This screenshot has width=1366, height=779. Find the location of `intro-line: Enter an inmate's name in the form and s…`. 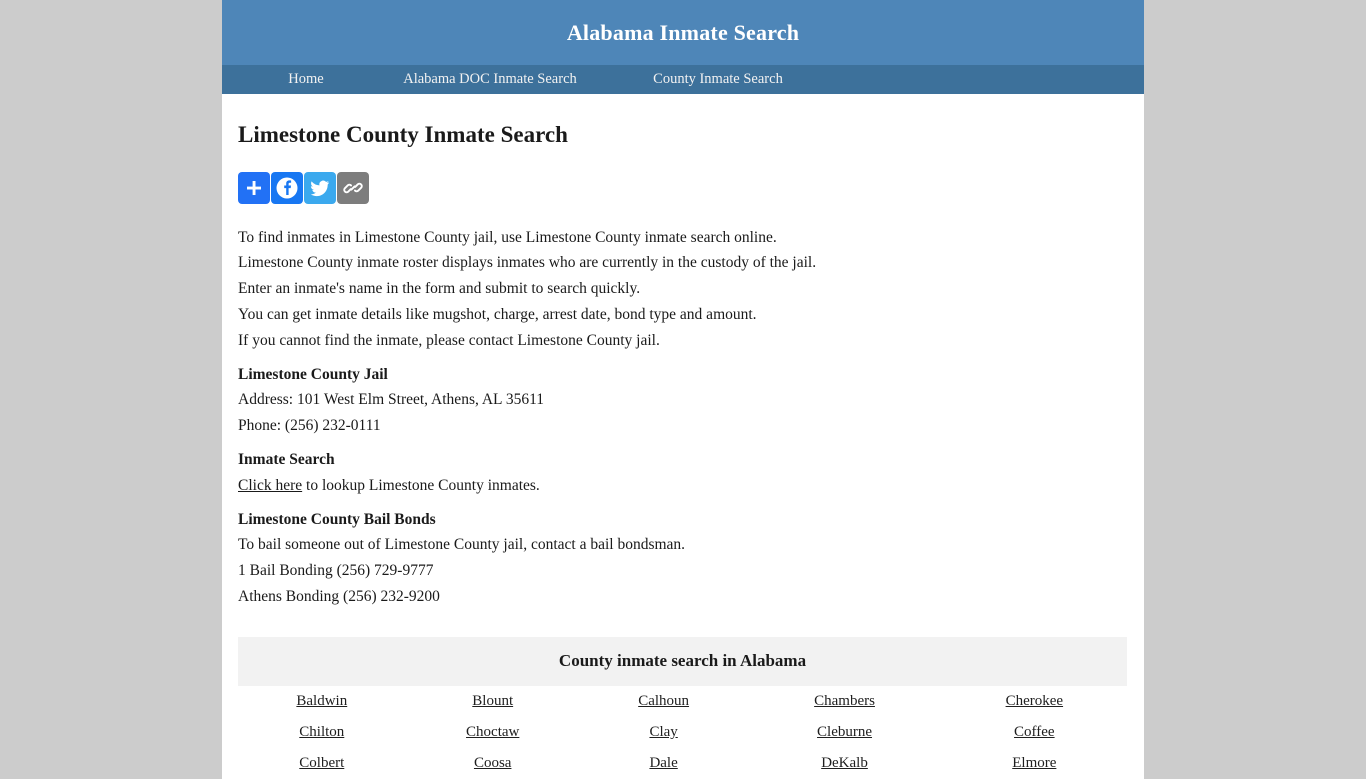

intro-line: Enter an inmate's name in the form and s… is located at coordinates (439, 289).